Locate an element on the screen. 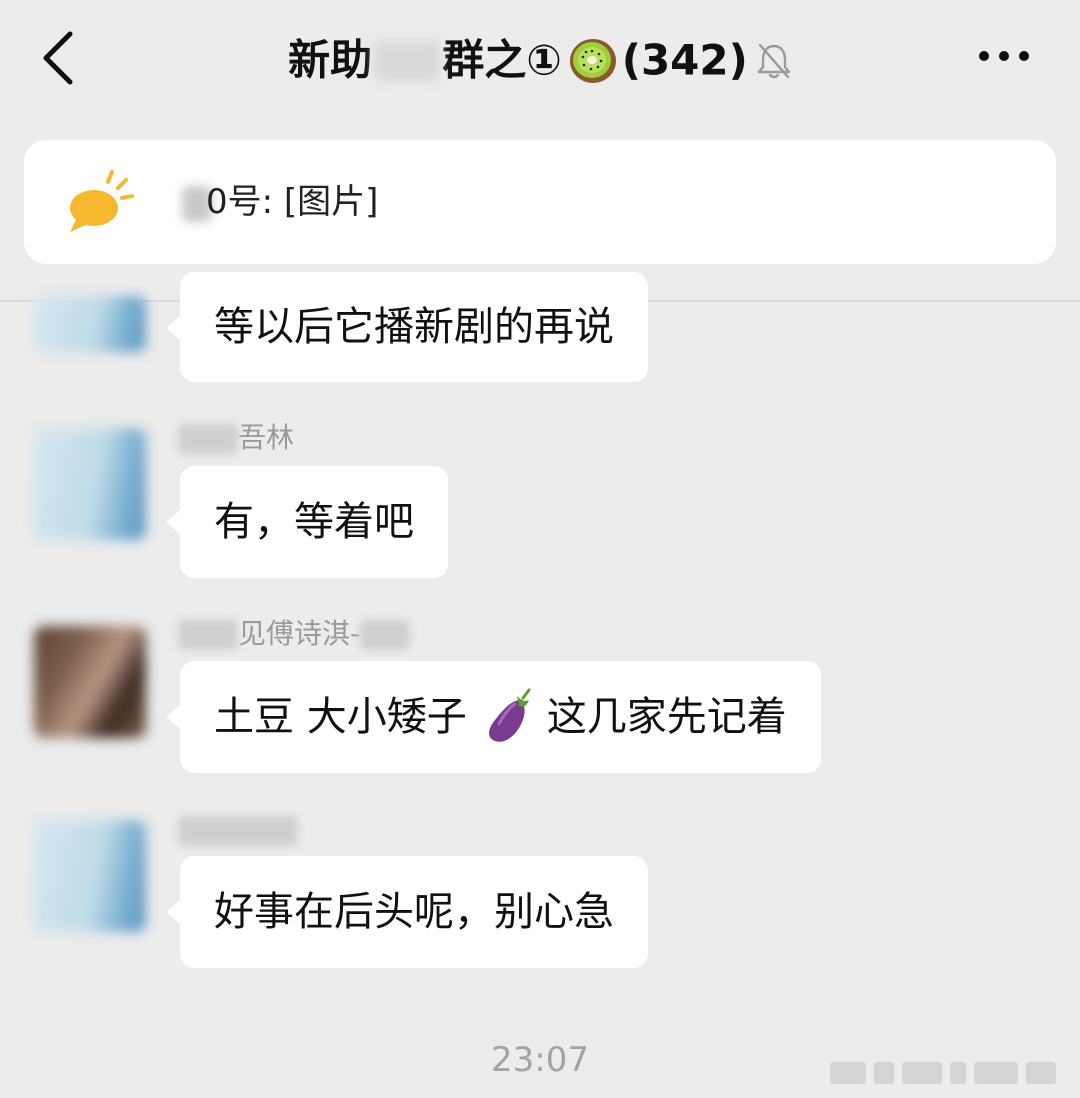 The width and height of the screenshot is (1080, 1098). sender-name: 见傅诗淇- is located at coordinates (294, 634).